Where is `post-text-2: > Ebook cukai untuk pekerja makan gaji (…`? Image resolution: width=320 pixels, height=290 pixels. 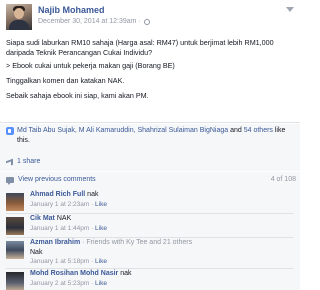 post-text-2: > Ebook cukai untuk pekerja makan gaji (… is located at coordinates (90, 65).